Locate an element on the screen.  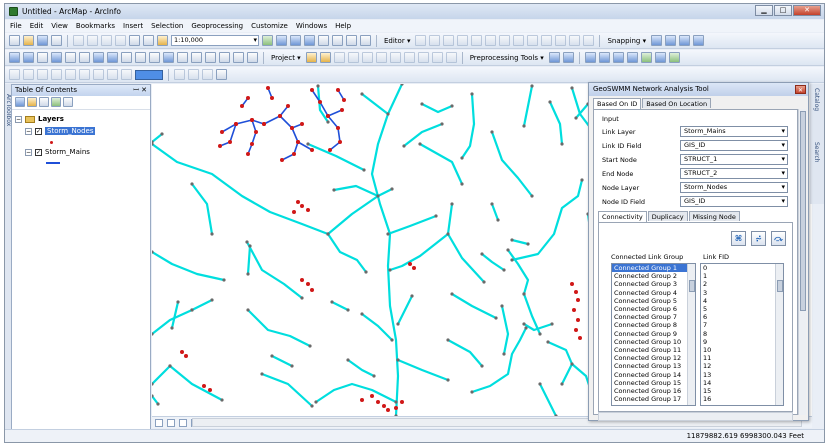
toc-options-icon is located at coordinates (68, 102).